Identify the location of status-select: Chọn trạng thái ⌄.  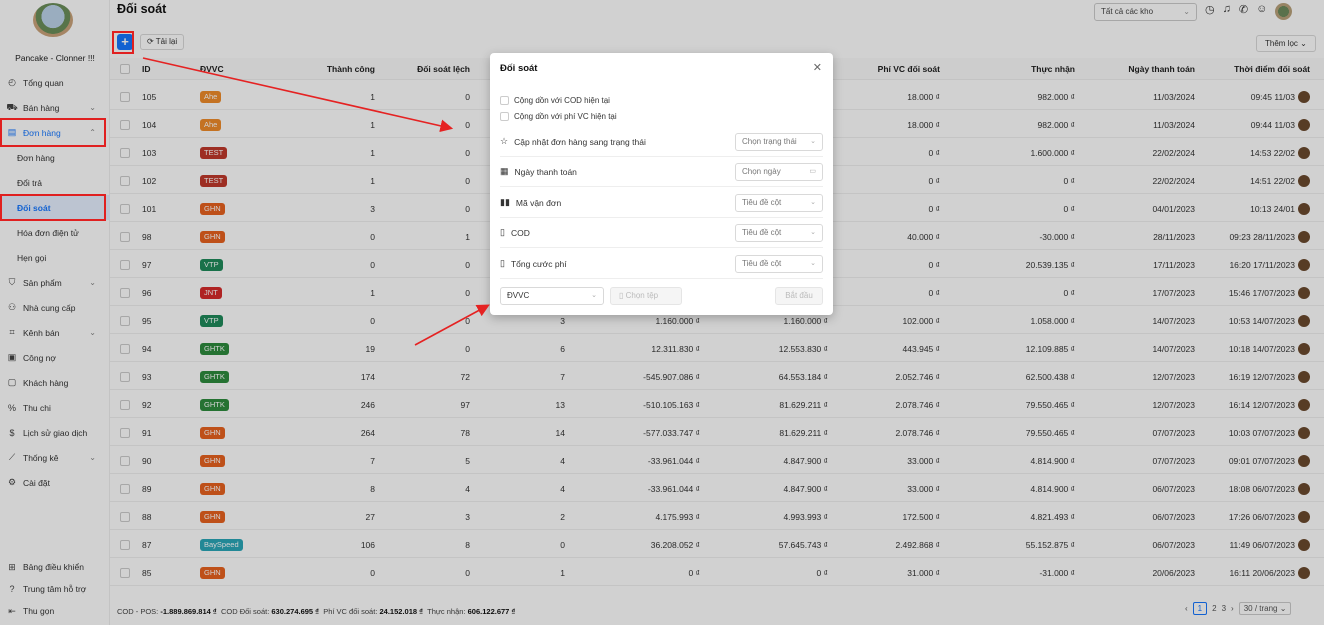
(779, 142).